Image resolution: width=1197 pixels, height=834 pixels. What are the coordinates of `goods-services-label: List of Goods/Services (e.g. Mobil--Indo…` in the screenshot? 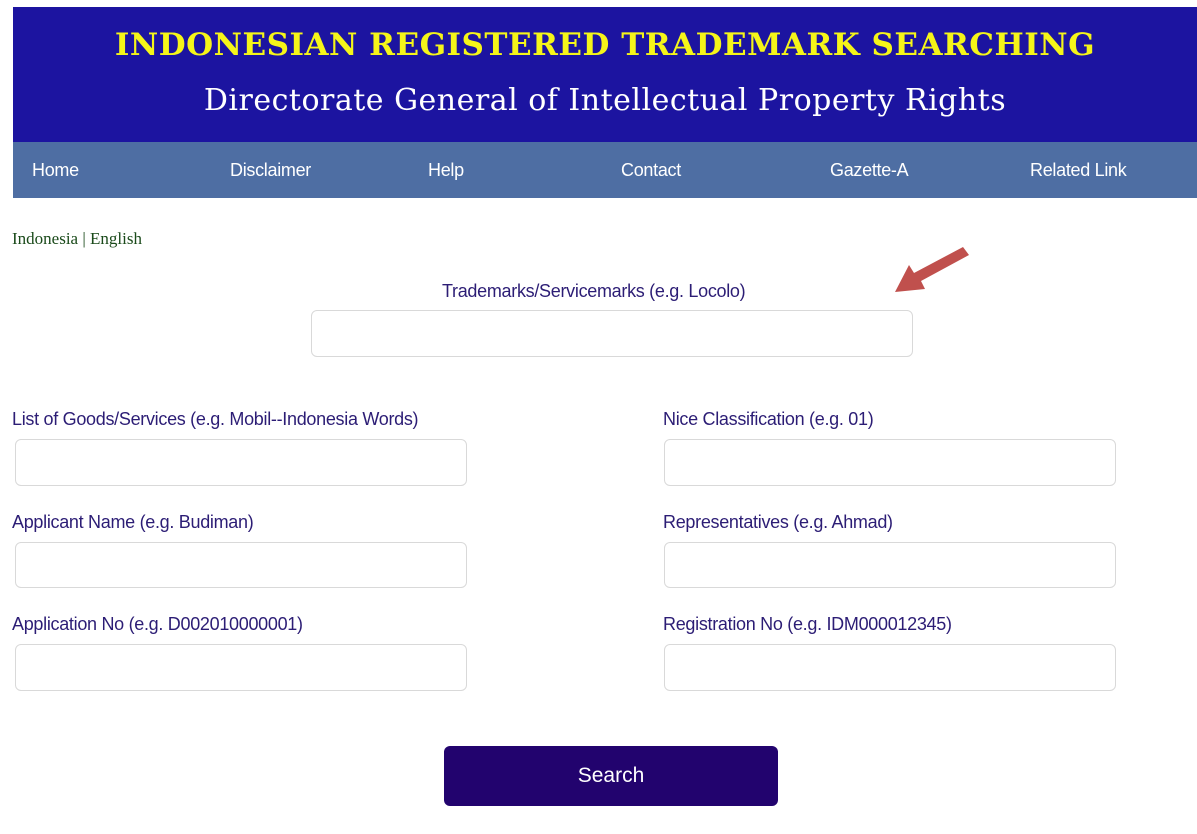 It's located at (215, 419).